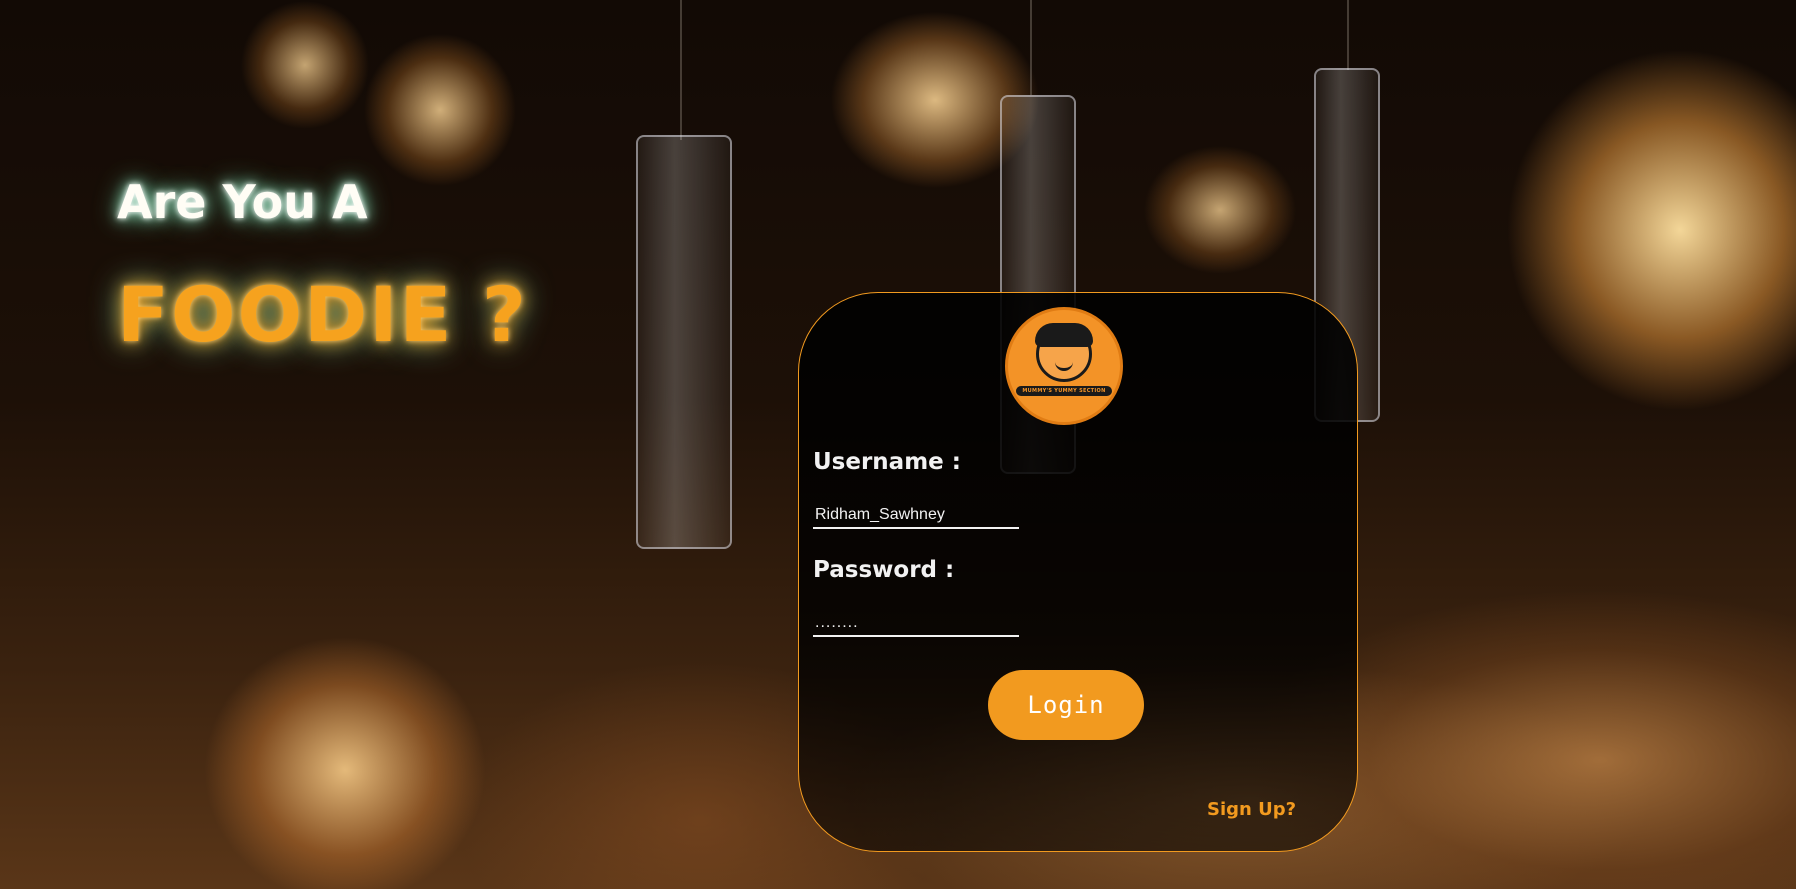  Describe the element at coordinates (684, 342) in the screenshot. I see `glass-tube-lamp` at that location.